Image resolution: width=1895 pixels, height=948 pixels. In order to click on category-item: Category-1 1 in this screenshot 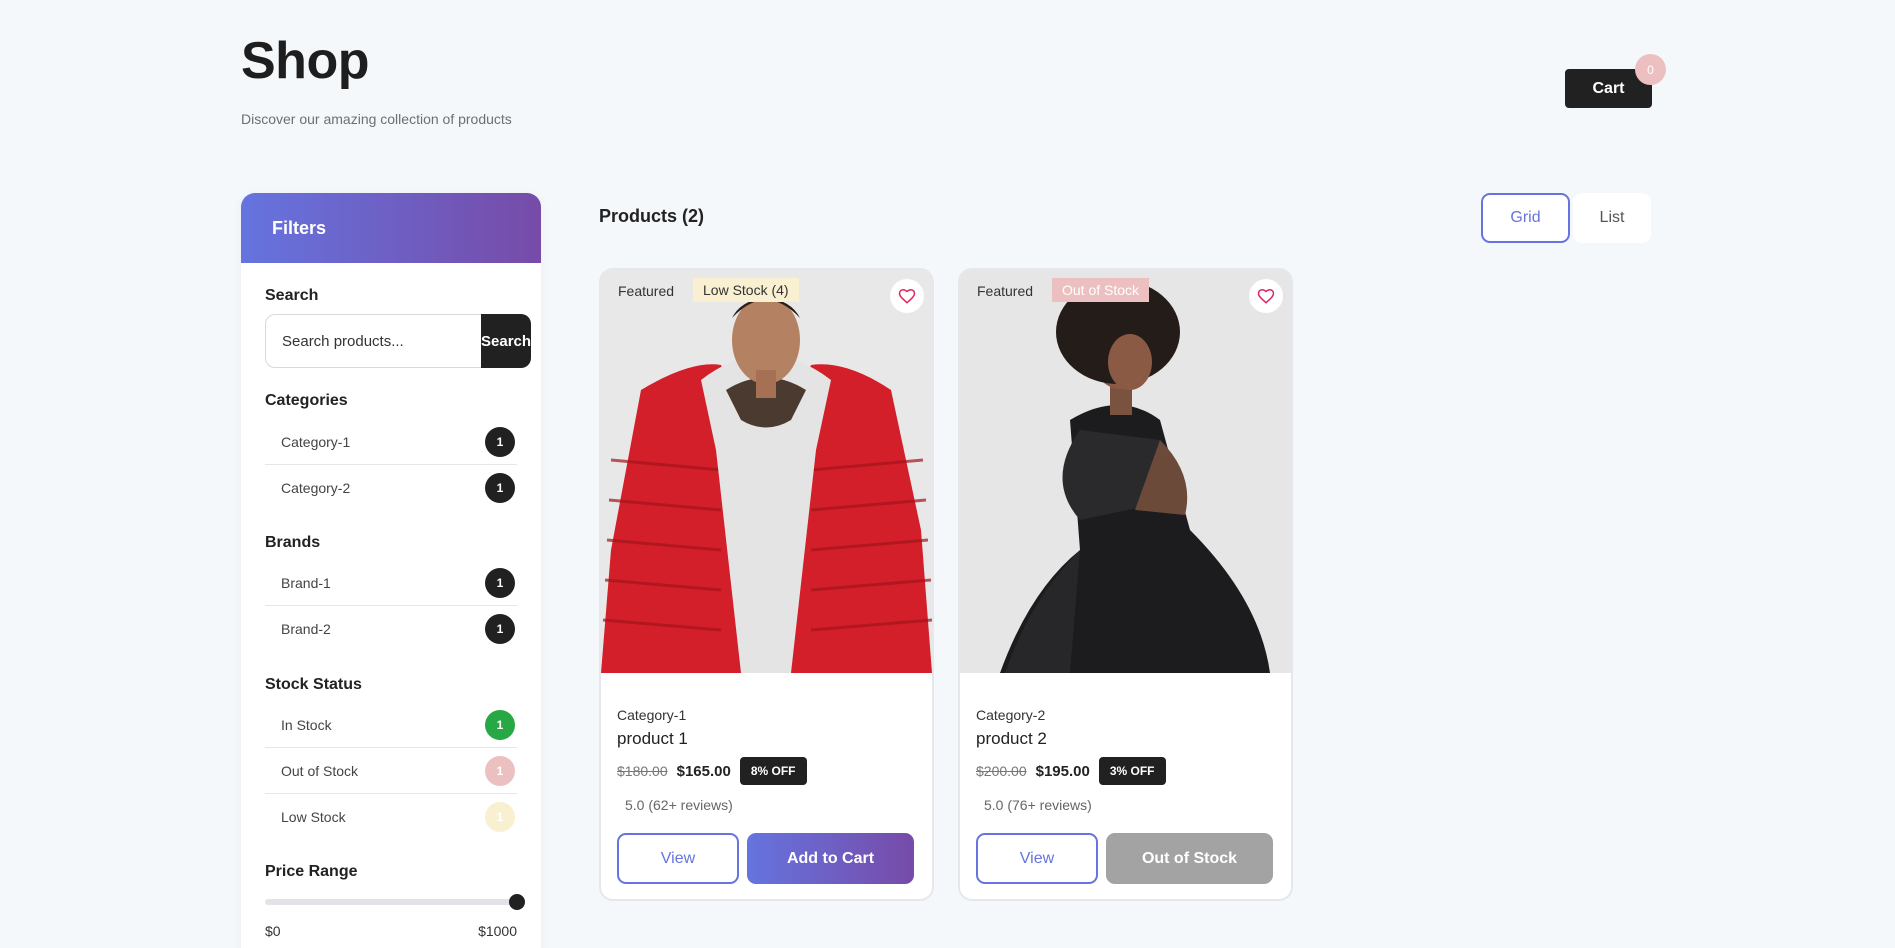, I will do `click(391, 442)`.